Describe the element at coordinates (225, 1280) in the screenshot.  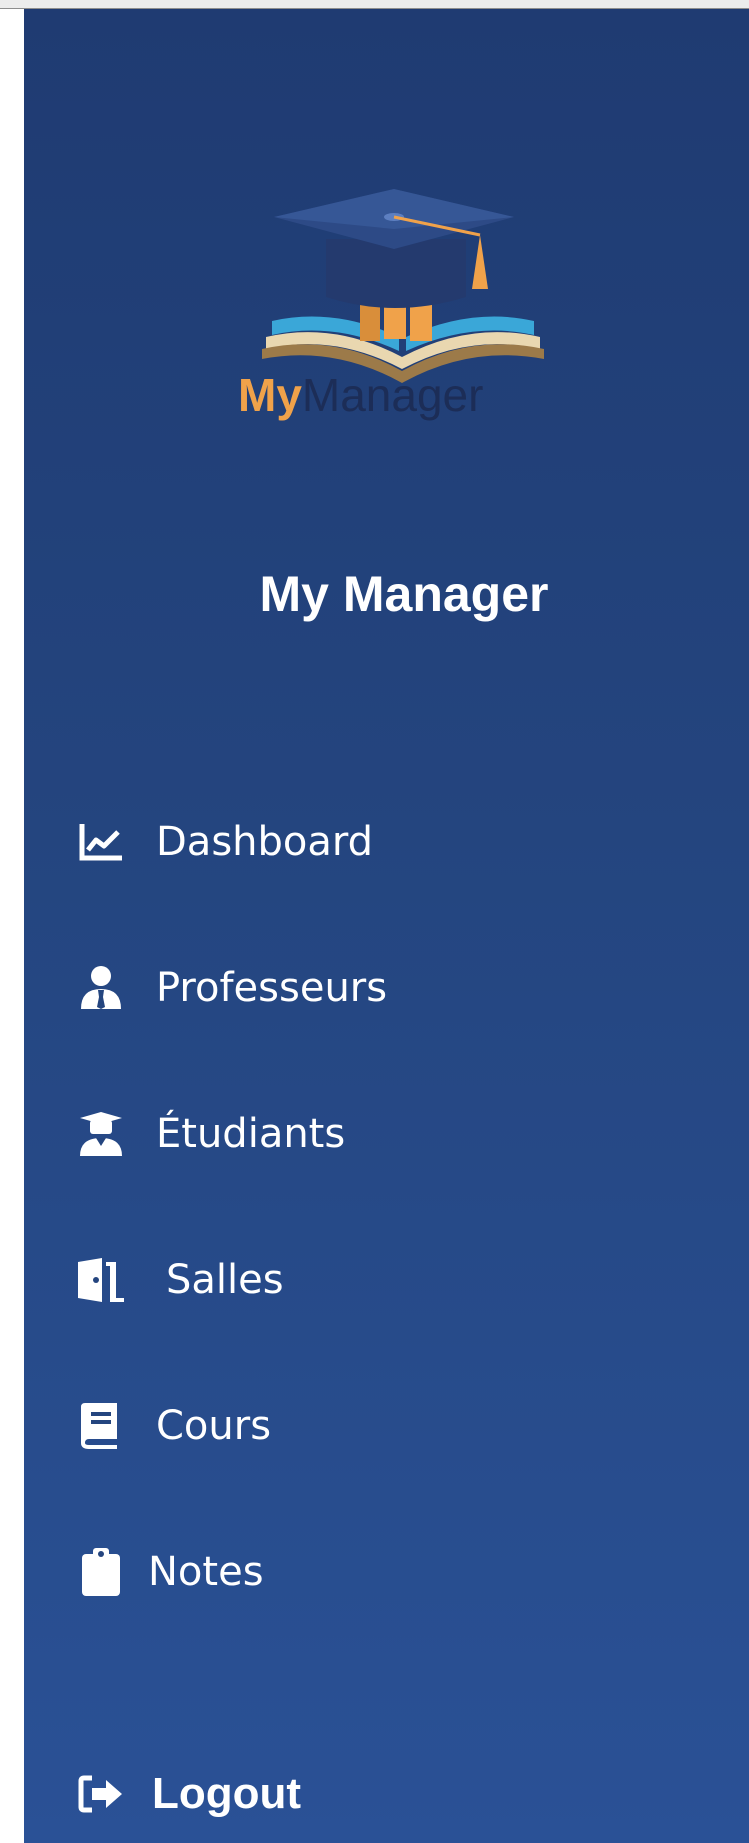
I see `nav-label-salles: Salles` at that location.